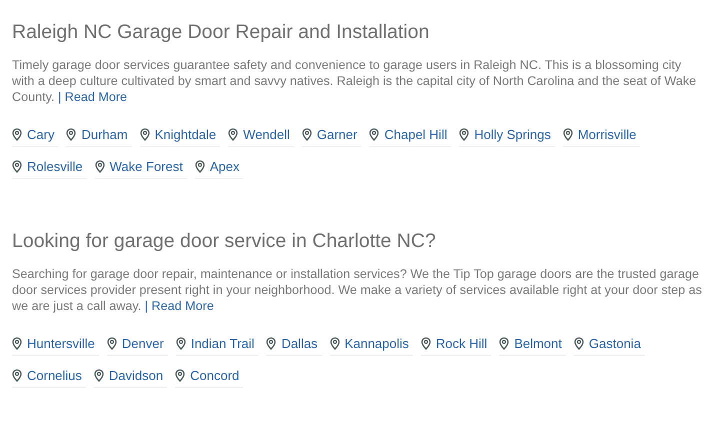  I want to click on city-link: Holly Springs, so click(507, 135).